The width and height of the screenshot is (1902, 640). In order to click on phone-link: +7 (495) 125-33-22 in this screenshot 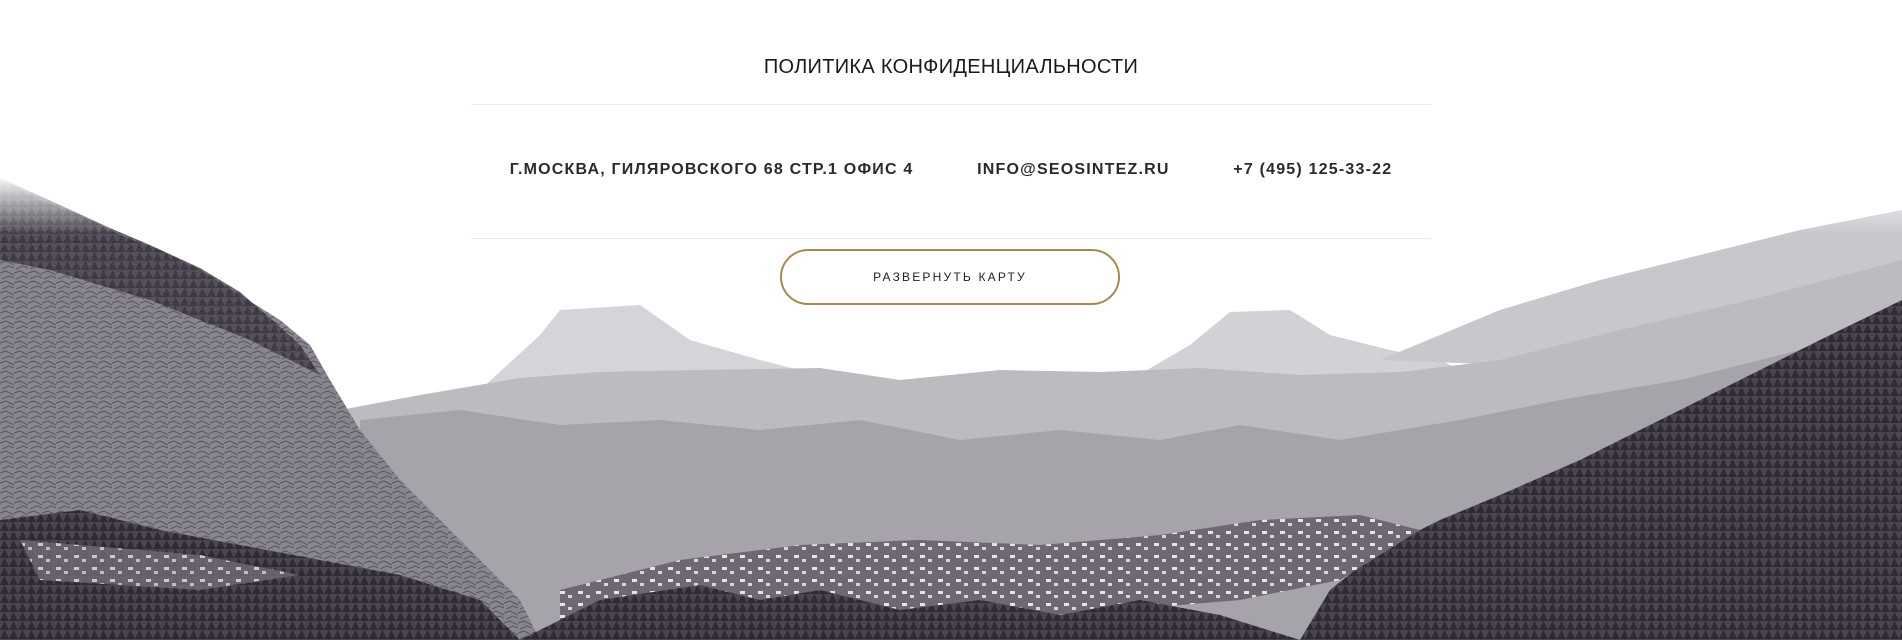, I will do `click(1312, 169)`.